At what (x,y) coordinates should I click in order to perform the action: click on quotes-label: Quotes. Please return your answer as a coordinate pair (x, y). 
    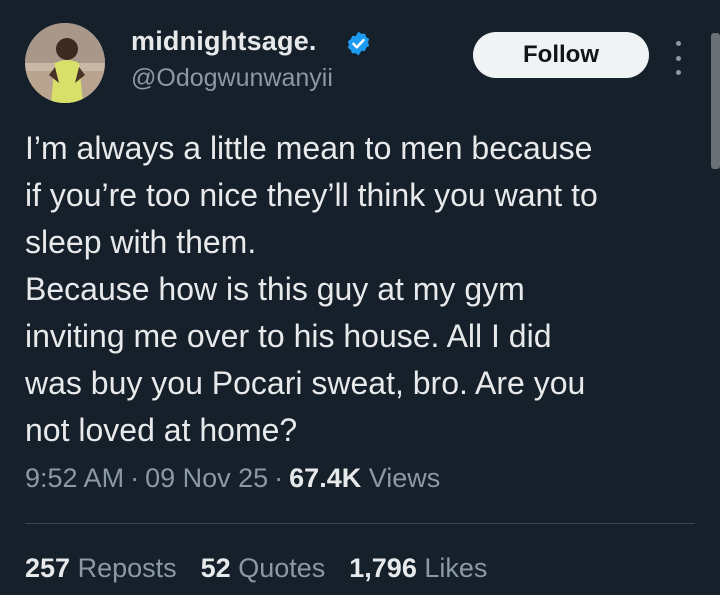
    Looking at the image, I should click on (282, 568).